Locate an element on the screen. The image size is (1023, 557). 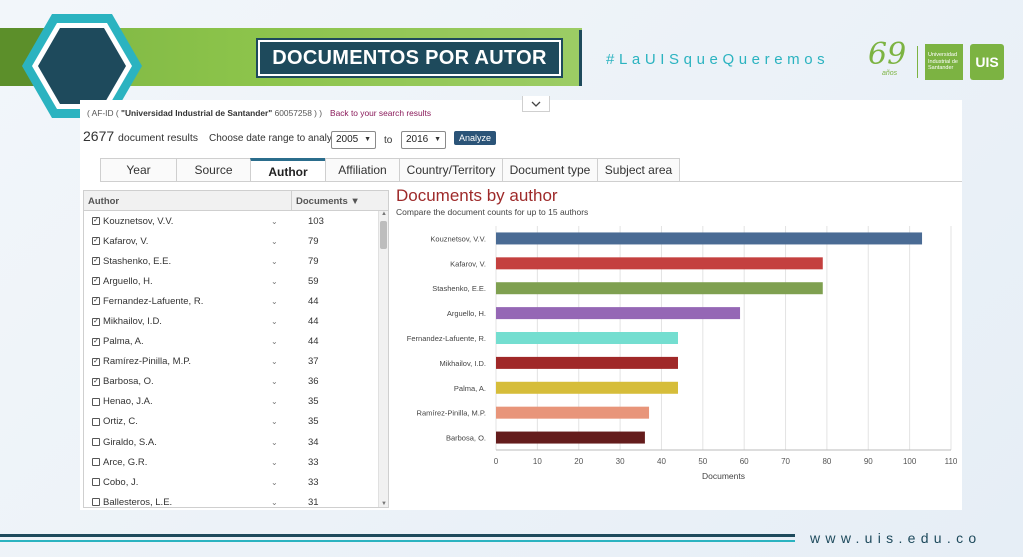
author-name: Kouznetsov, V.V. is located at coordinates (187, 221).